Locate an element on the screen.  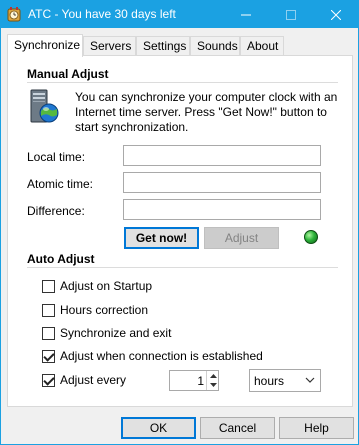
auto-adjust-title: Auto Adjust is located at coordinates (61, 259).